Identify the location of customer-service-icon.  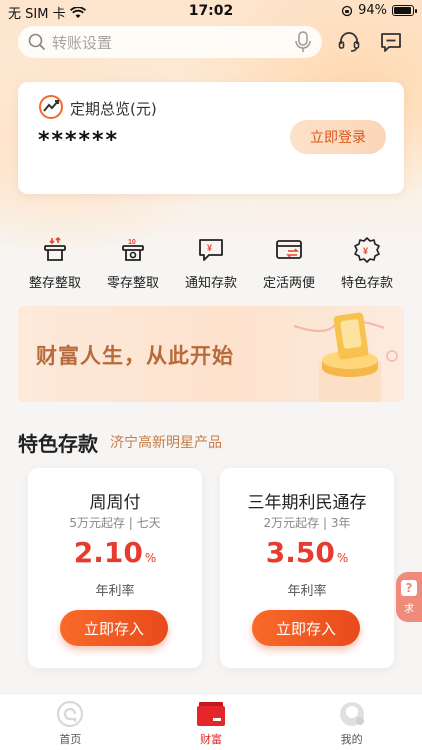
(349, 42).